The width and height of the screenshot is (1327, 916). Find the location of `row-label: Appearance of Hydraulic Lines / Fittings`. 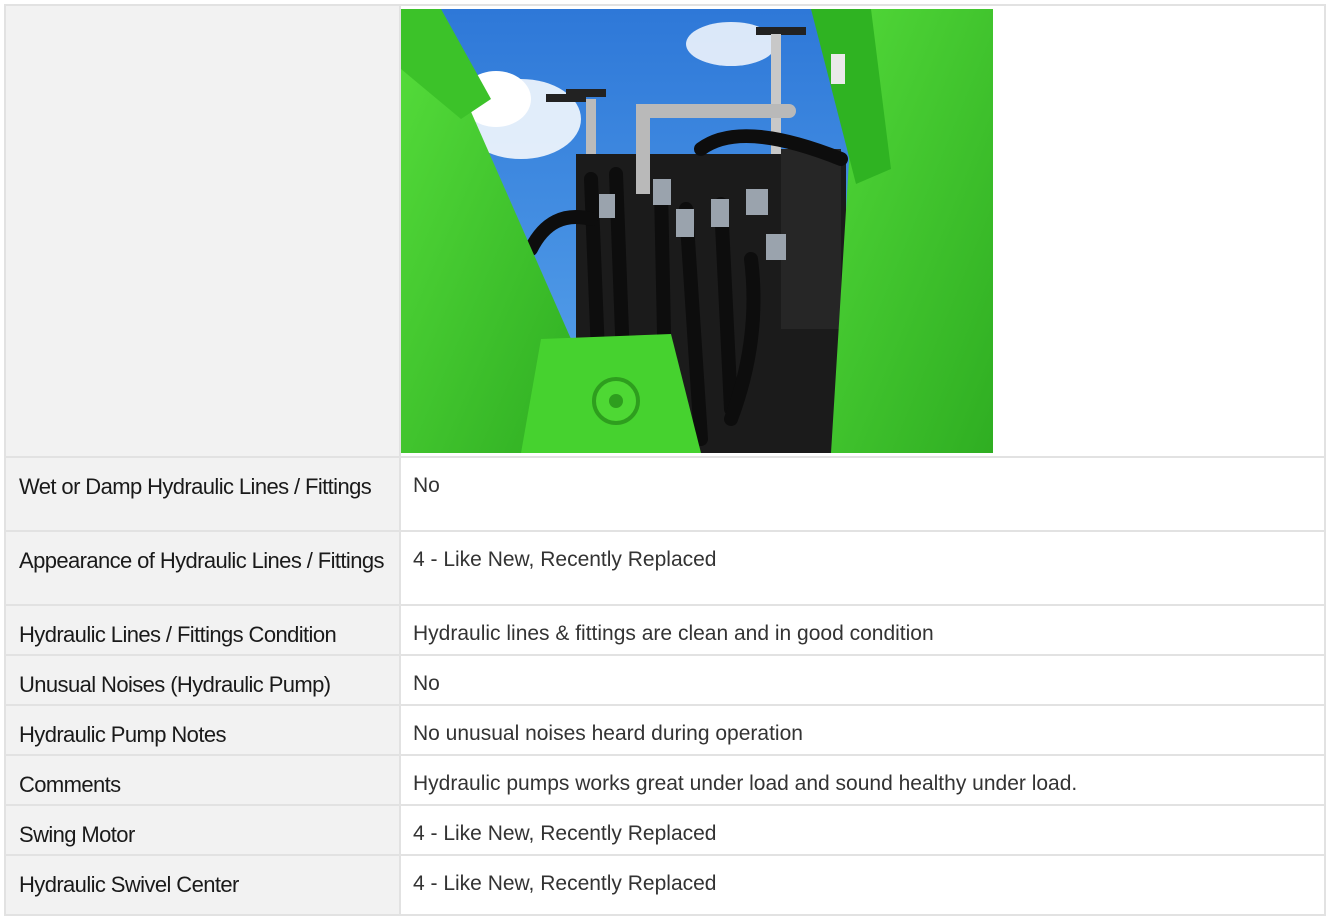

row-label: Appearance of Hydraulic Lines / Fittings is located at coordinates (202, 568).